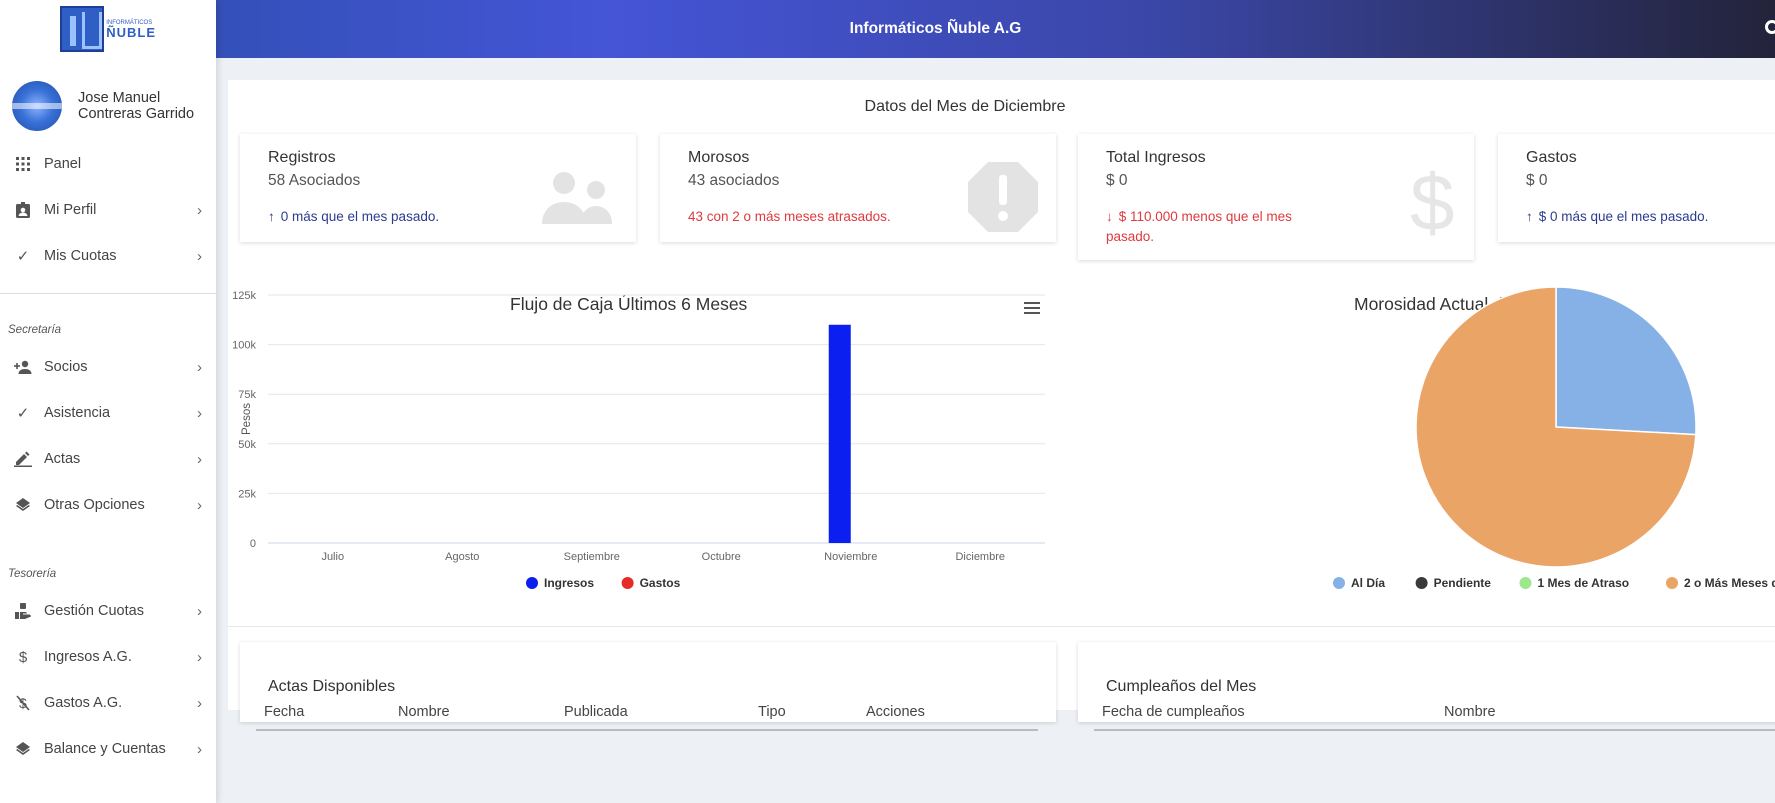 Image resolution: width=1775 pixels, height=803 pixels. I want to click on pencil-icon, so click(23, 459).